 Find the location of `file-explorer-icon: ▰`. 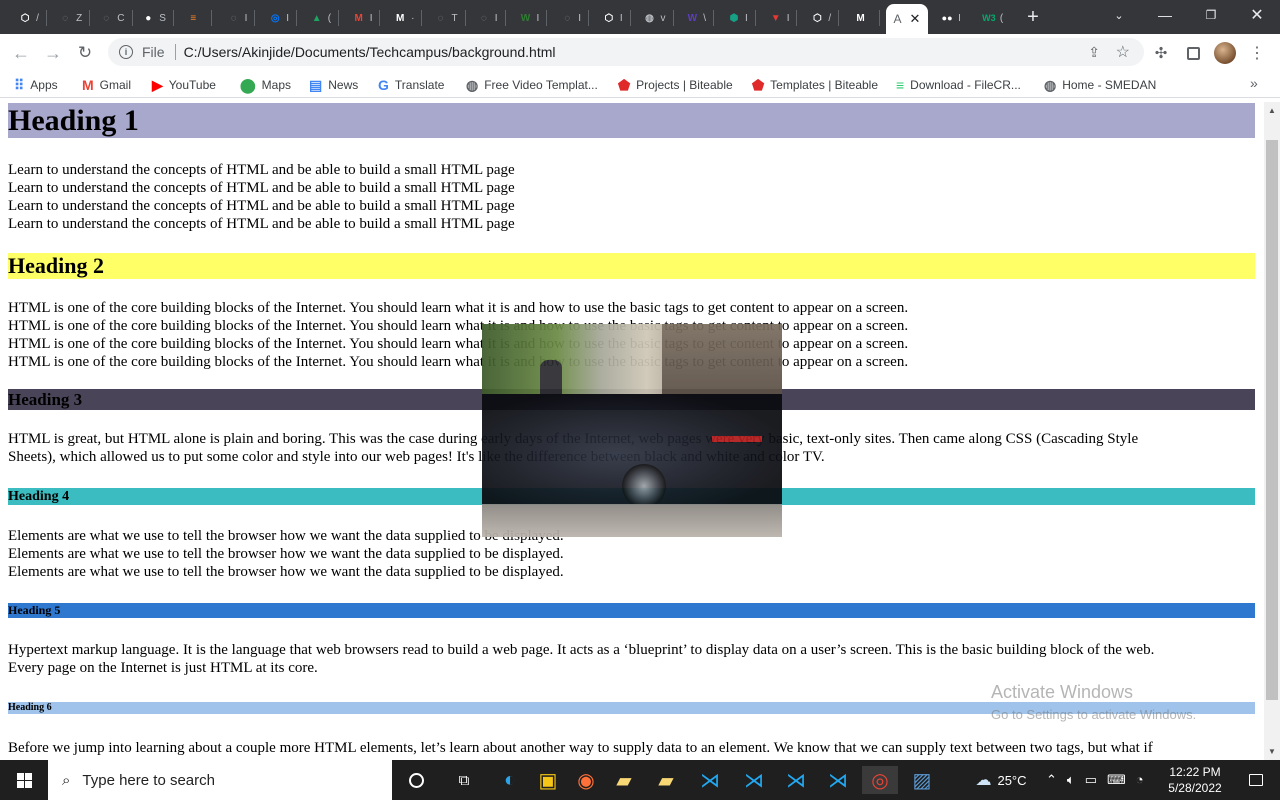

file-explorer-icon: ▰ is located at coordinates (624, 780).